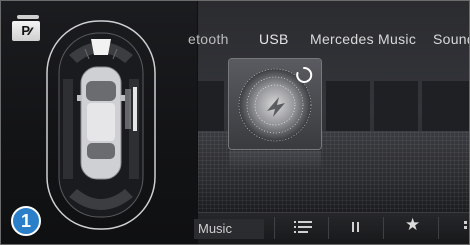 The height and width of the screenshot is (245, 470). Describe the element at coordinates (68, 129) in the screenshot. I see `left-side-sensor` at that location.